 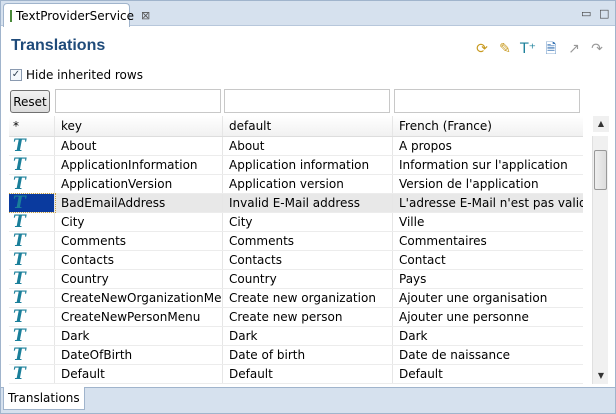 What do you see at coordinates (139, 165) in the screenshot?
I see `key-cell: ApplicationInformation` at bounding box center [139, 165].